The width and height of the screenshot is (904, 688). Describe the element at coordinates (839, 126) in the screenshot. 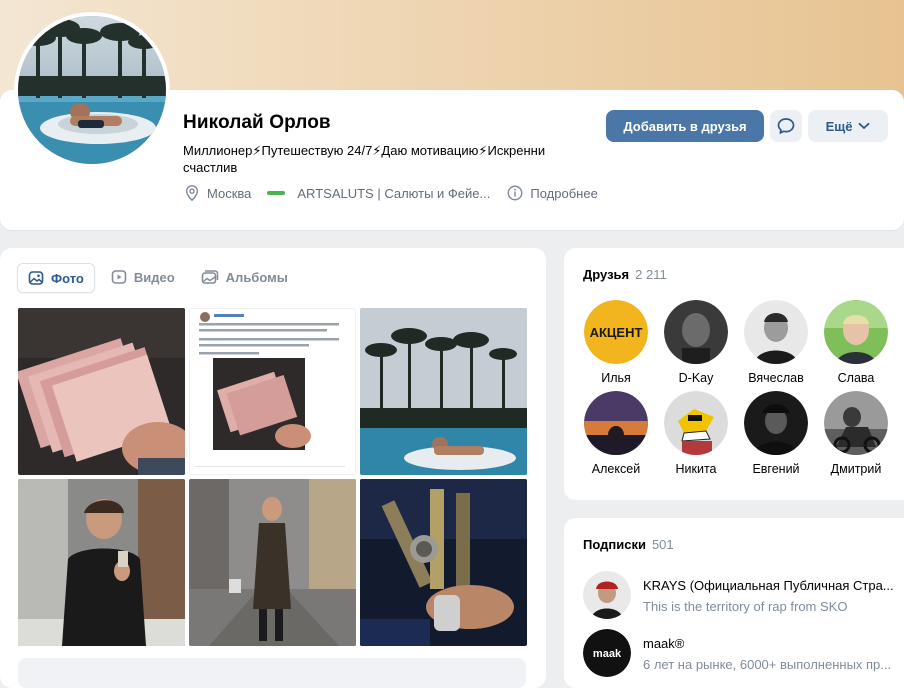

I see `more-button-label: Ещё` at that location.